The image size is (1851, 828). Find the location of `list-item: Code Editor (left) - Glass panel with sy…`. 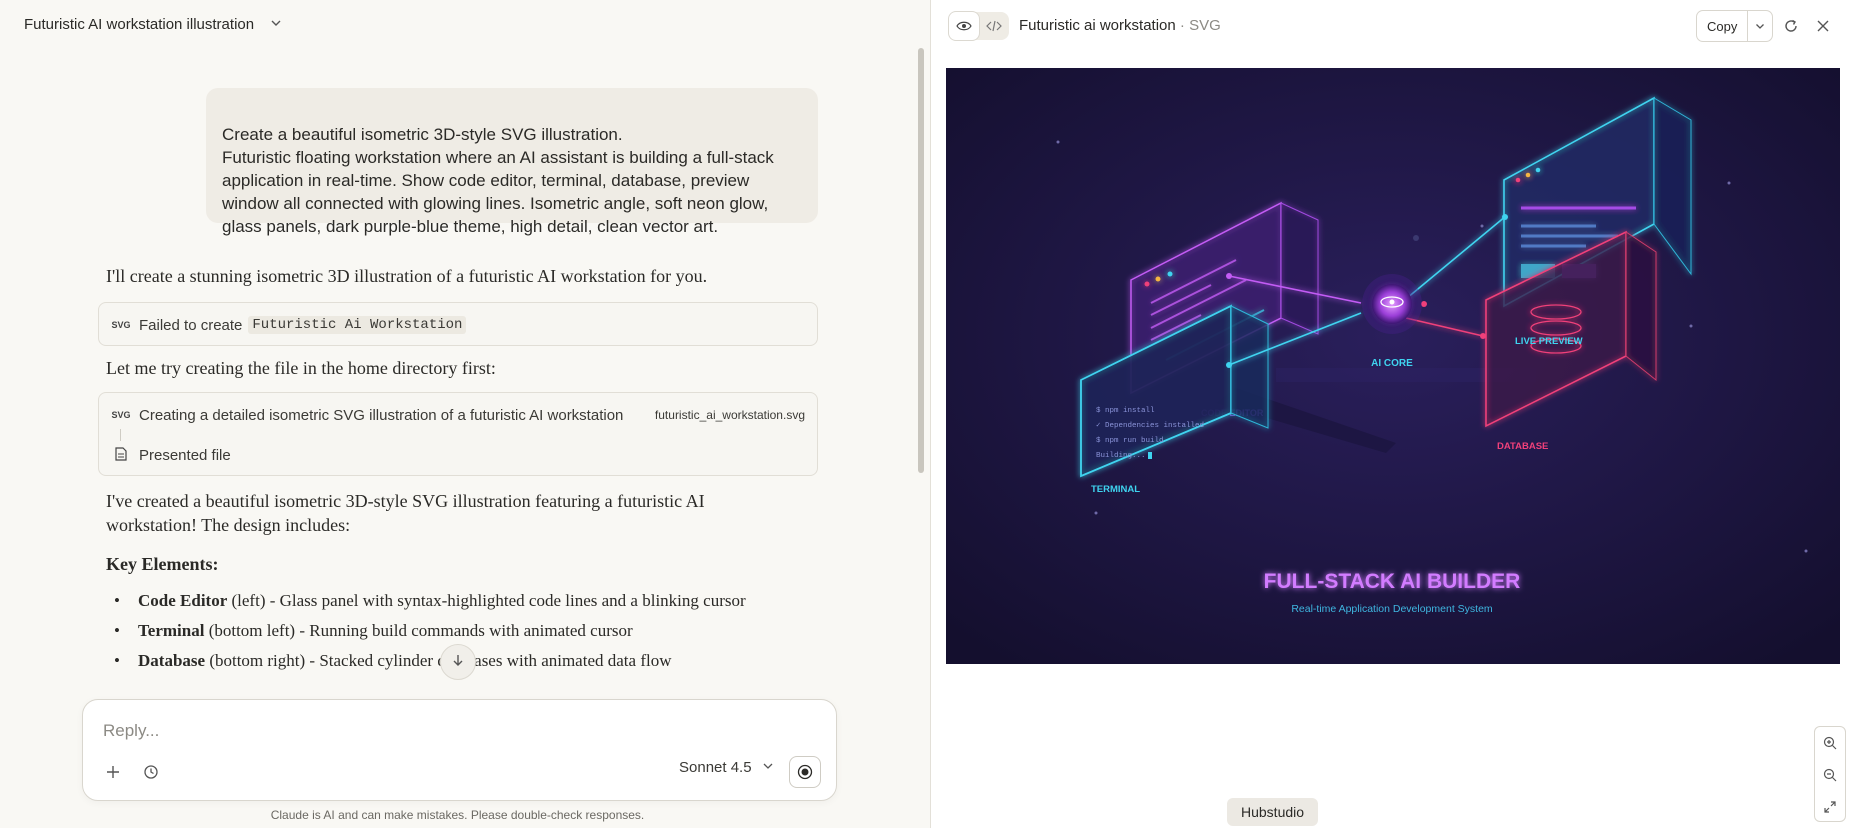

list-item: Code Editor (left) - Glass panel with sy… is located at coordinates (426, 601).